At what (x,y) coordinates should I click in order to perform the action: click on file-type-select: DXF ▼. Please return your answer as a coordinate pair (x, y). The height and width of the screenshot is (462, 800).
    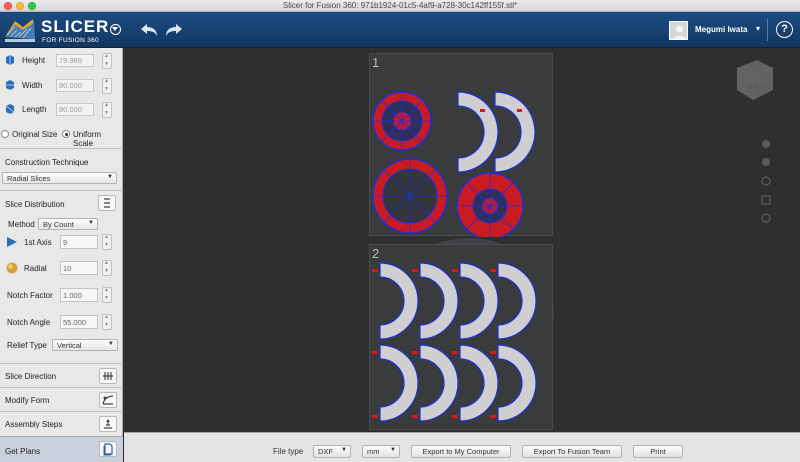
    Looking at the image, I should click on (332, 451).